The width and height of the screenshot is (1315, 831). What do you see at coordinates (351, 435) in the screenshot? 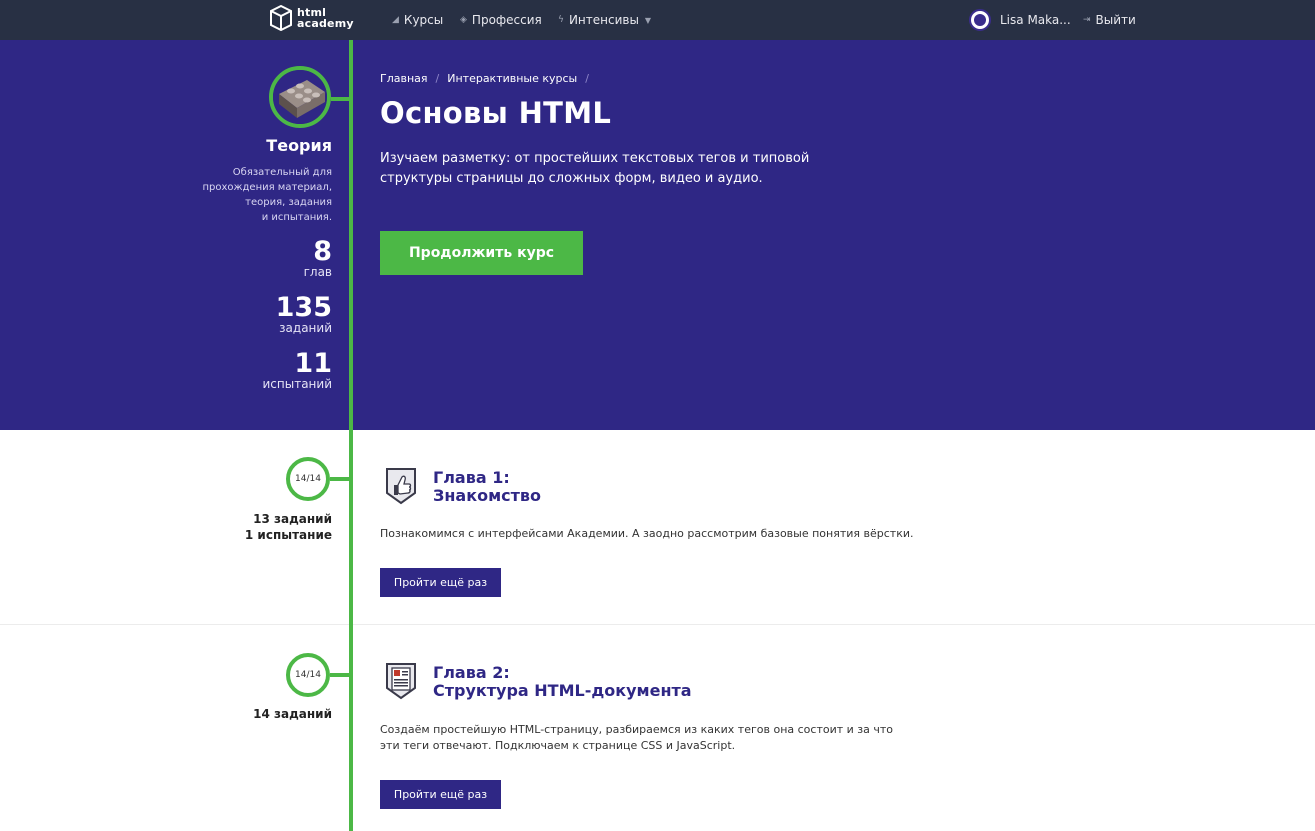
I see `progress-timeline` at bounding box center [351, 435].